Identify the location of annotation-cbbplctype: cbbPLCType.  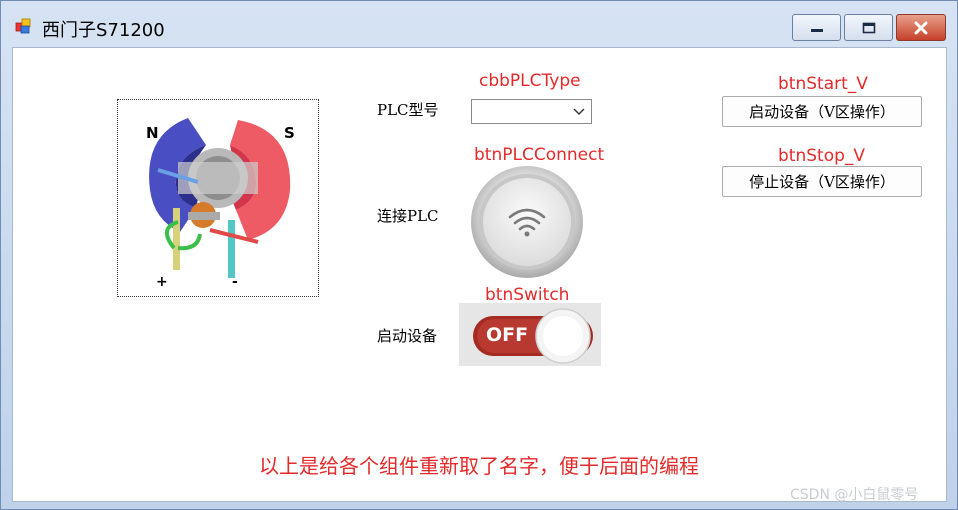
(530, 81).